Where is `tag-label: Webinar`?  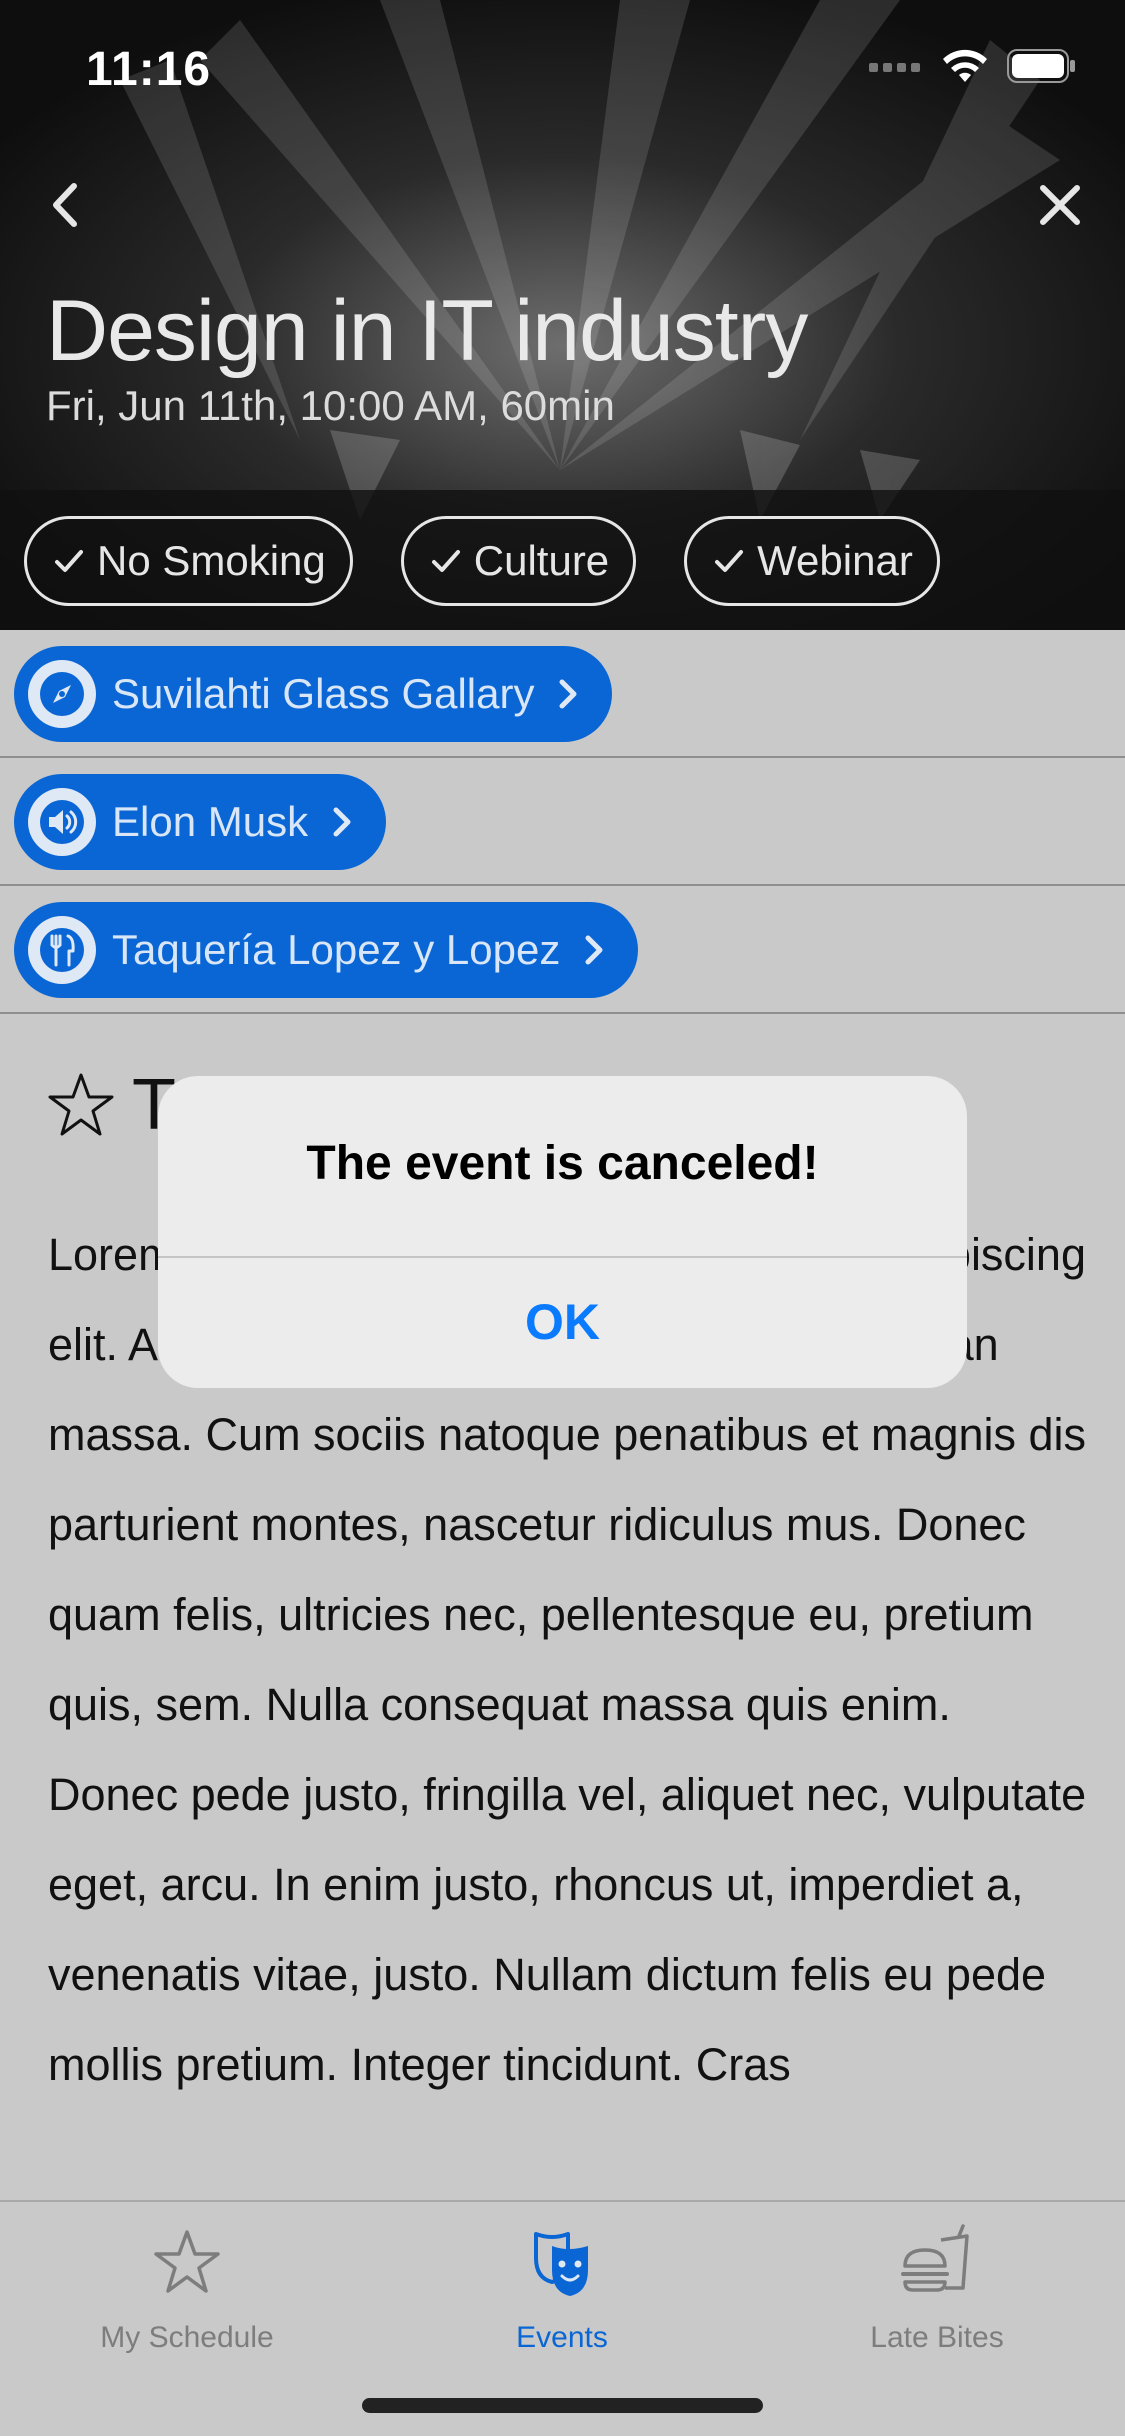
tag-label: Webinar is located at coordinates (835, 560).